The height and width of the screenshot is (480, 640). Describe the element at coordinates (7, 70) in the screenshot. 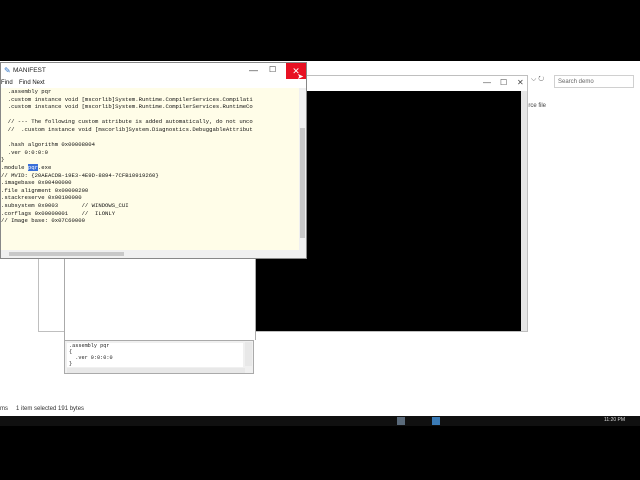

I see `feather-icon: ✎` at that location.